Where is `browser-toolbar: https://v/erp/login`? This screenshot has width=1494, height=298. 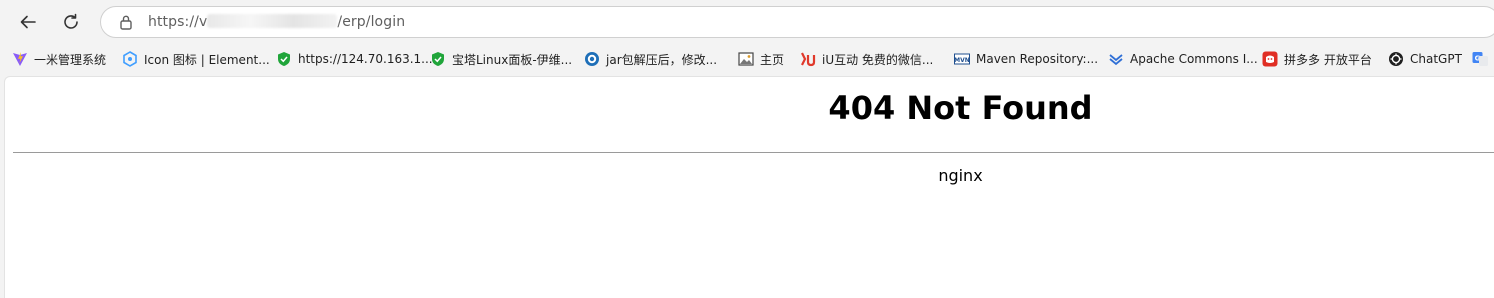 browser-toolbar: https://v/erp/login is located at coordinates (747, 22).